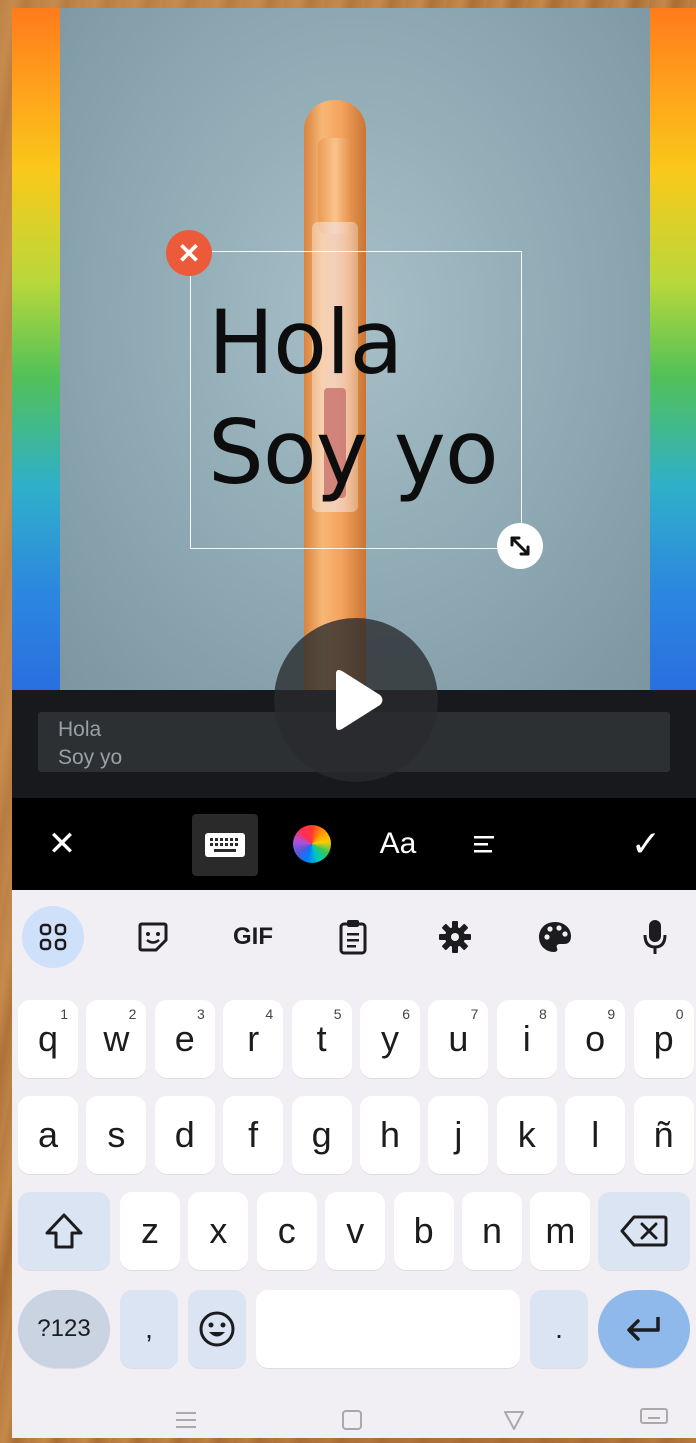  What do you see at coordinates (225, 845) in the screenshot?
I see `keyboard-tab` at bounding box center [225, 845].